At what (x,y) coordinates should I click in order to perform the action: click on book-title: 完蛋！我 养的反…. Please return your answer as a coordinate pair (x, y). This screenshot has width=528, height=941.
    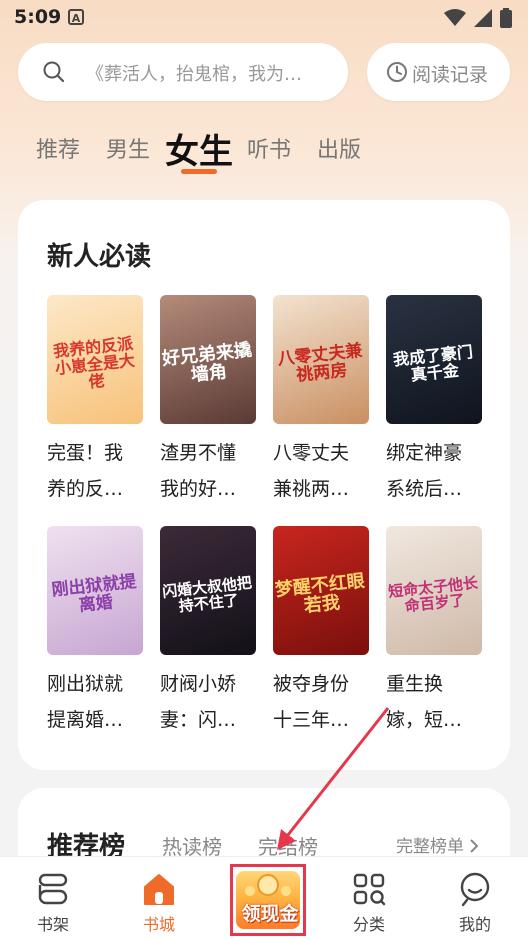
    Looking at the image, I should click on (95, 471).